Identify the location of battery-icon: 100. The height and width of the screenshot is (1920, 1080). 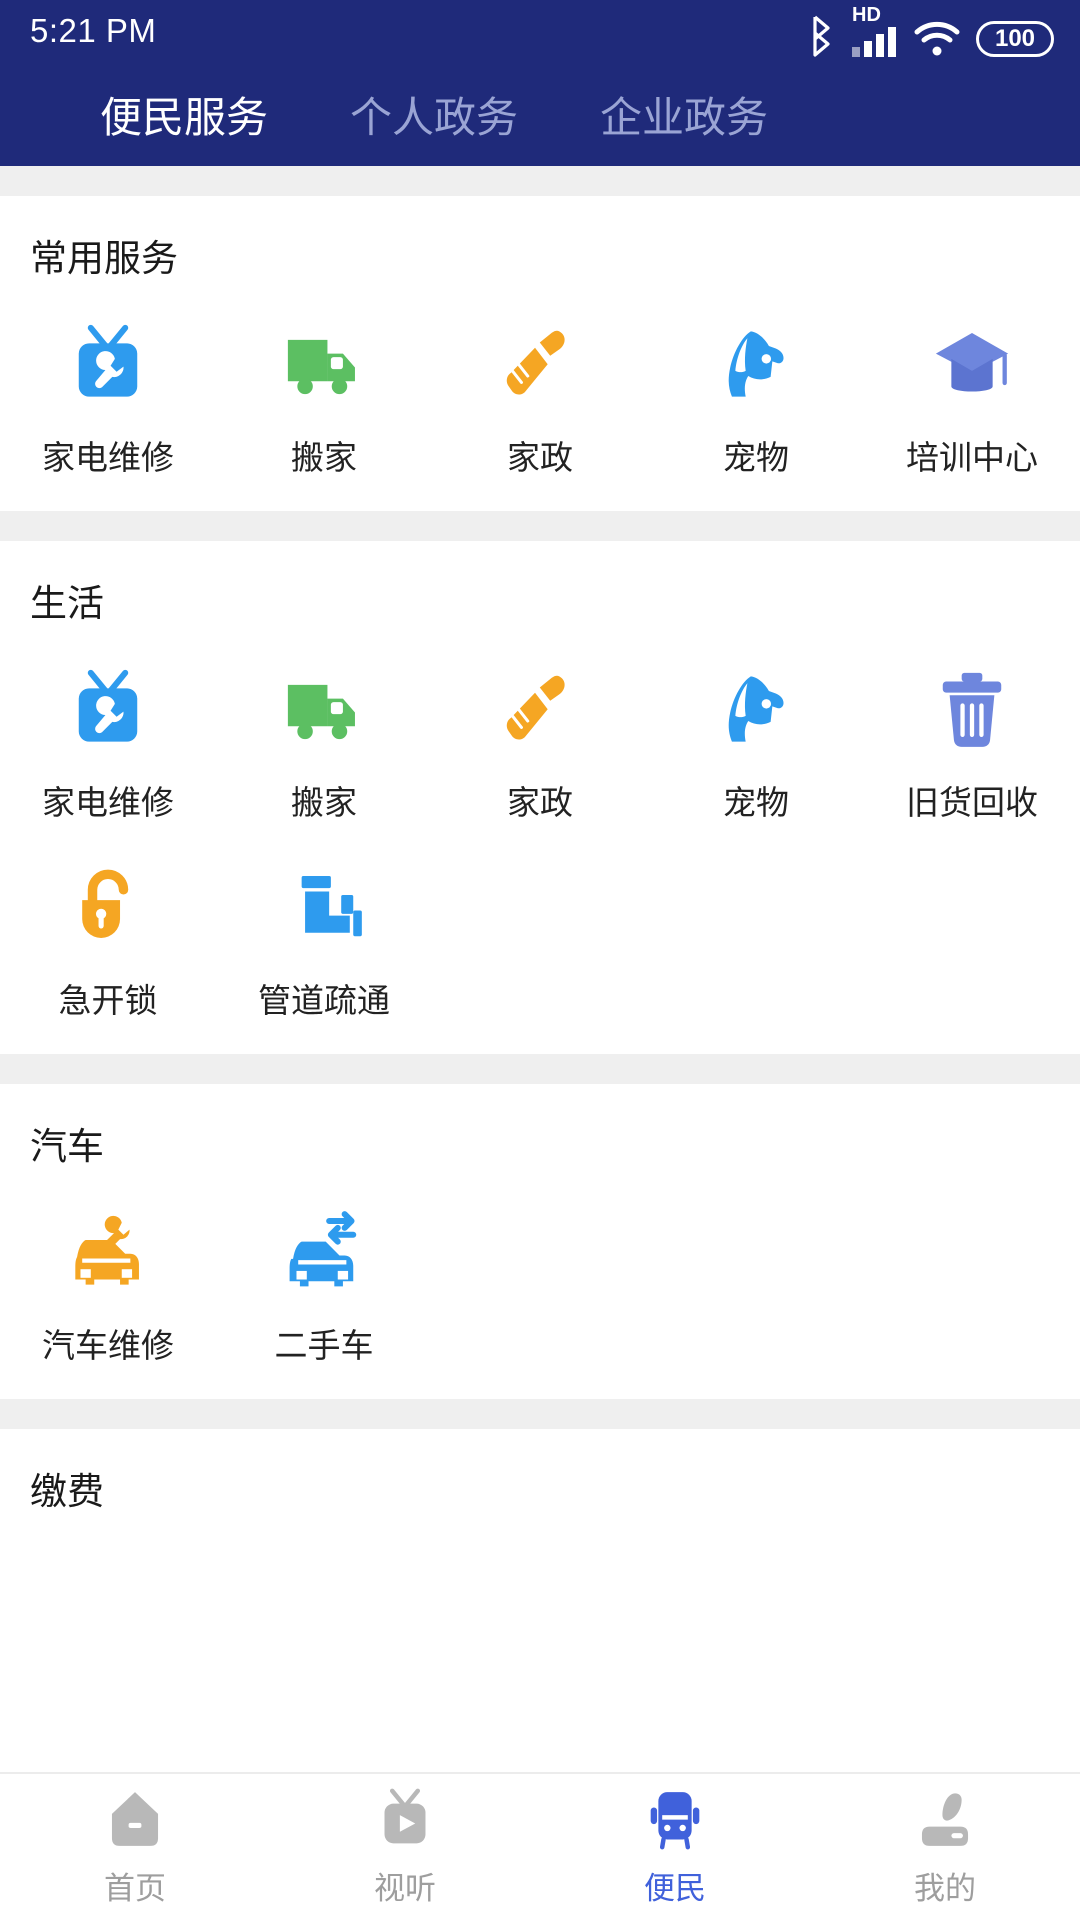
(1015, 39).